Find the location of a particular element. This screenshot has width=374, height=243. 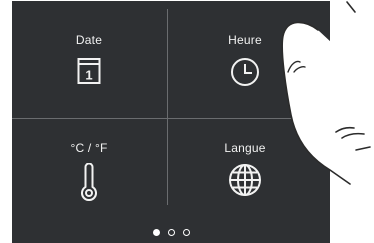

calendar-icon: 1 is located at coordinates (89, 73).